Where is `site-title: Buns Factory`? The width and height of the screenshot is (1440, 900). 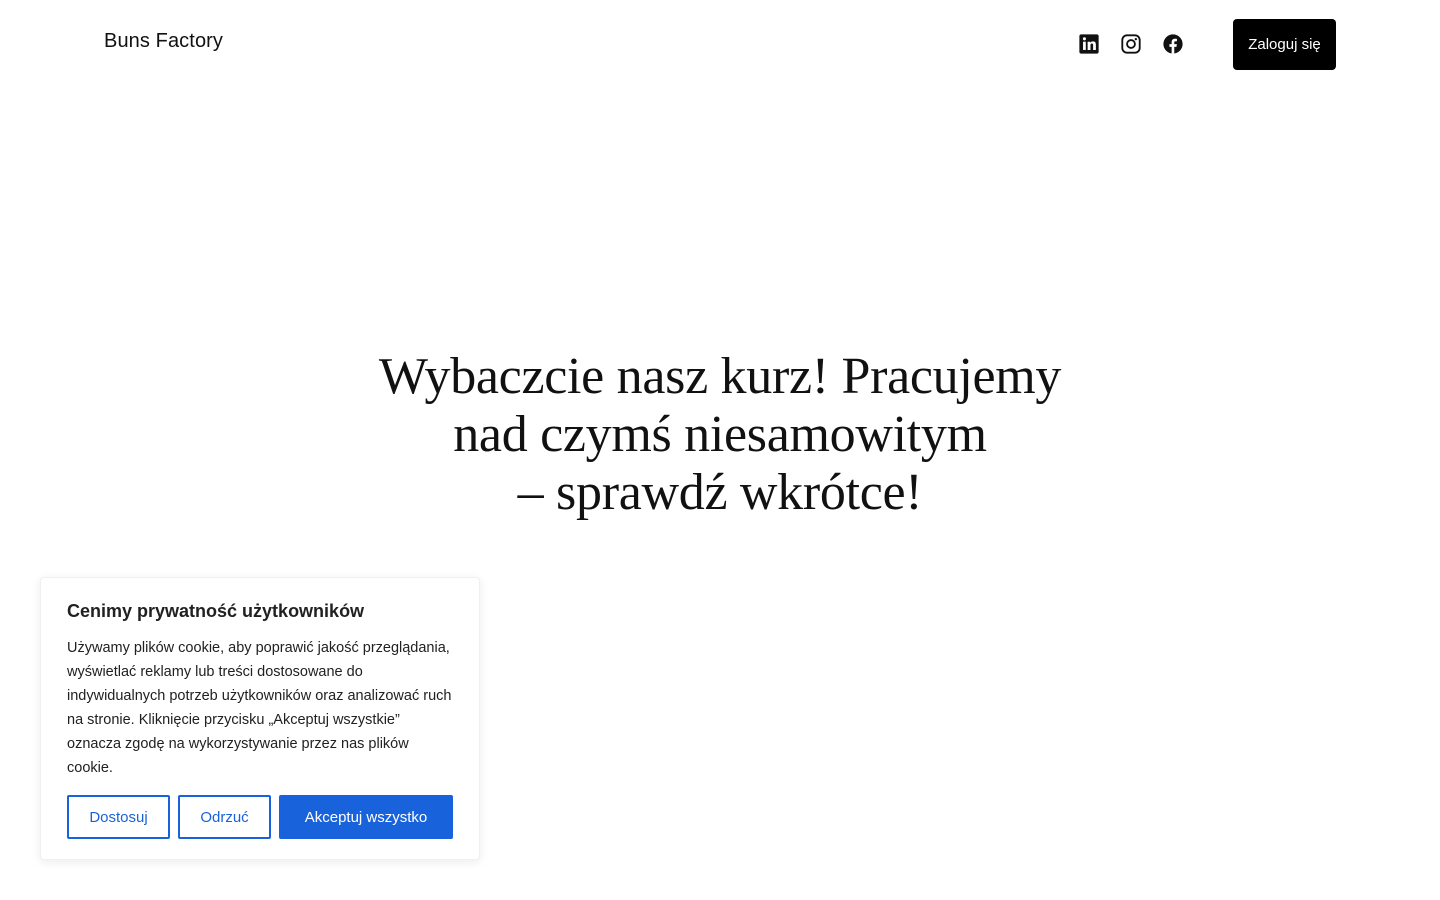 site-title: Buns Factory is located at coordinates (163, 41).